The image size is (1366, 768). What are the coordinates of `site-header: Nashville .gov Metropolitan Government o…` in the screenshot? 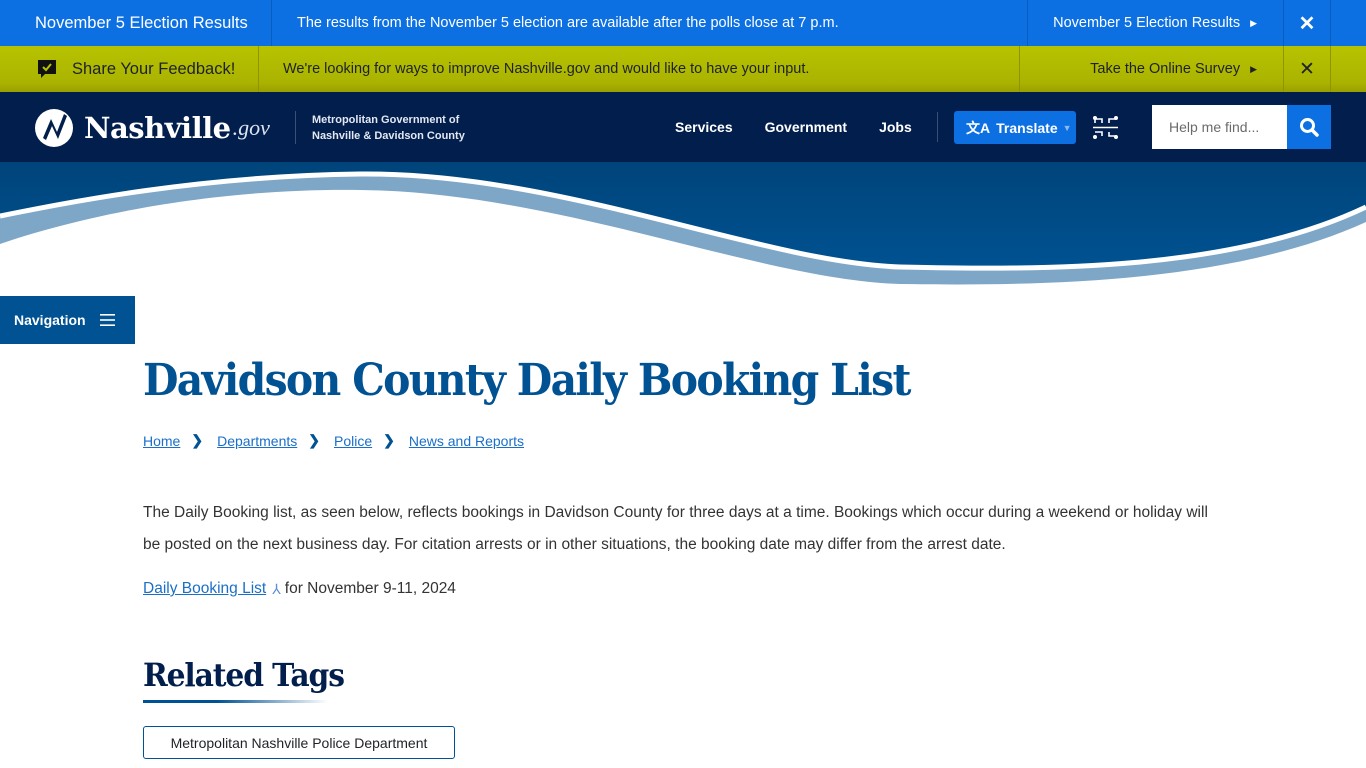 It's located at (683, 127).